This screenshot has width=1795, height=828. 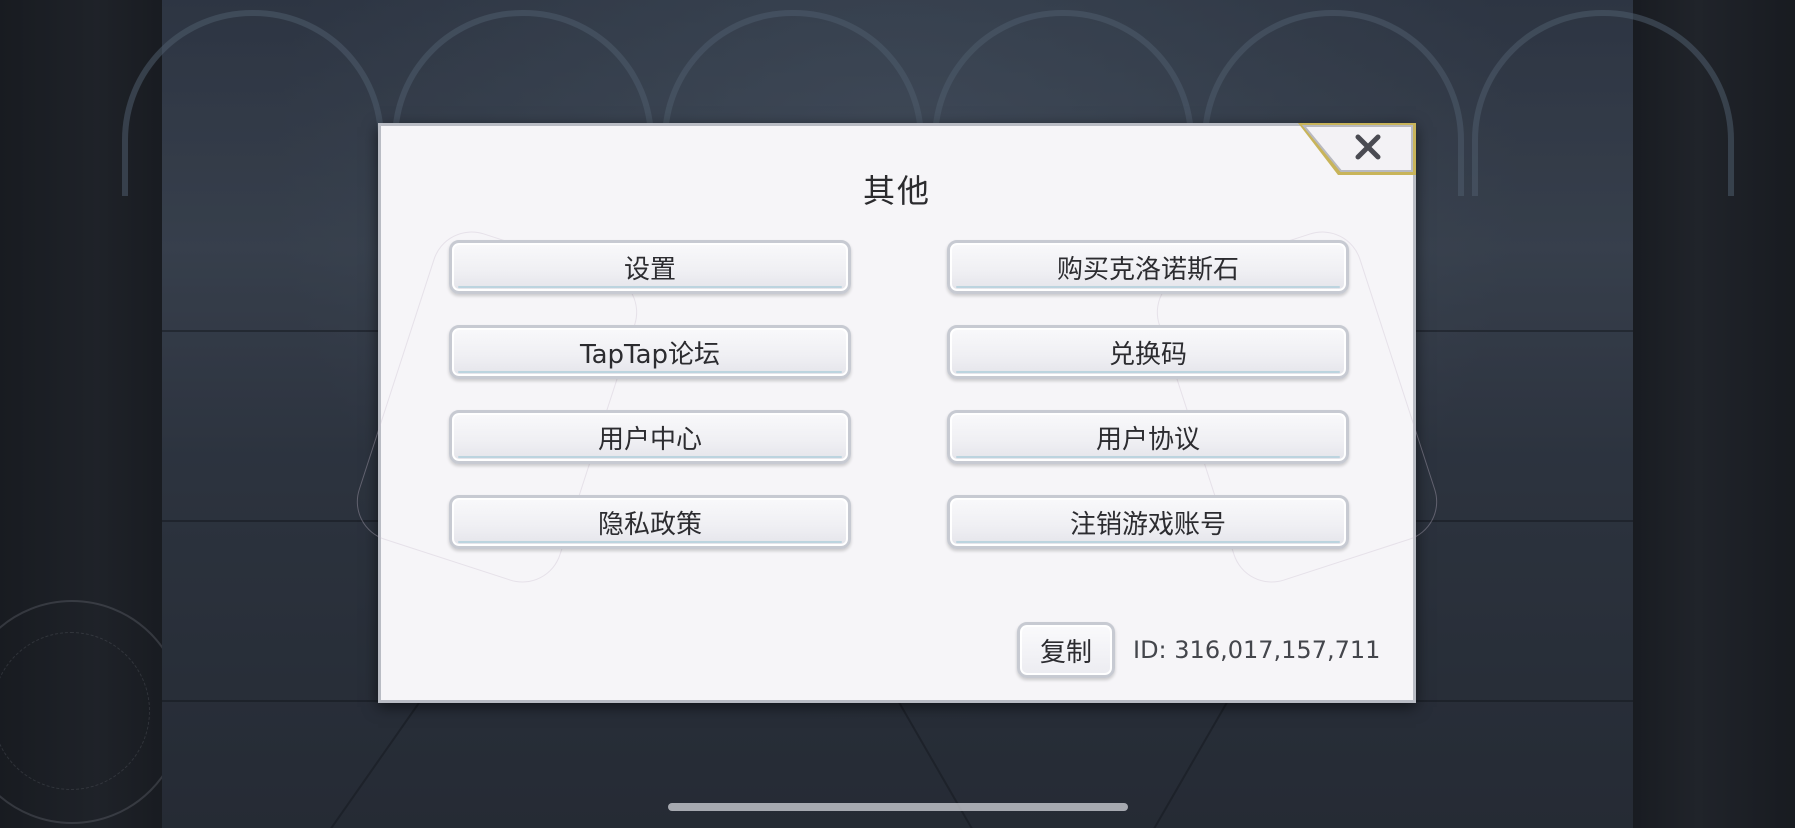 I want to click on home-indicator, so click(x=898, y=807).